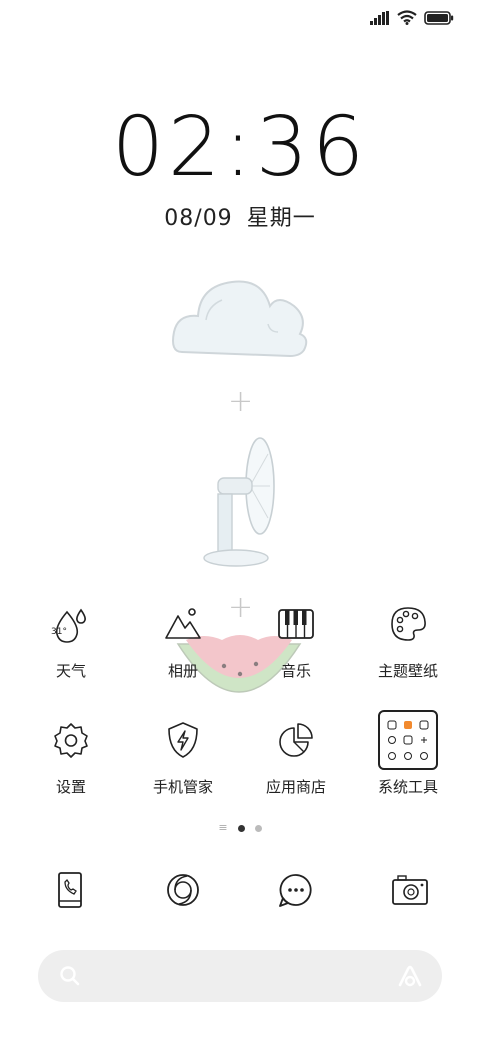 This screenshot has height=1040, width=480. What do you see at coordinates (408, 740) in the screenshot?
I see `system-tools-folder-icon` at bounding box center [408, 740].